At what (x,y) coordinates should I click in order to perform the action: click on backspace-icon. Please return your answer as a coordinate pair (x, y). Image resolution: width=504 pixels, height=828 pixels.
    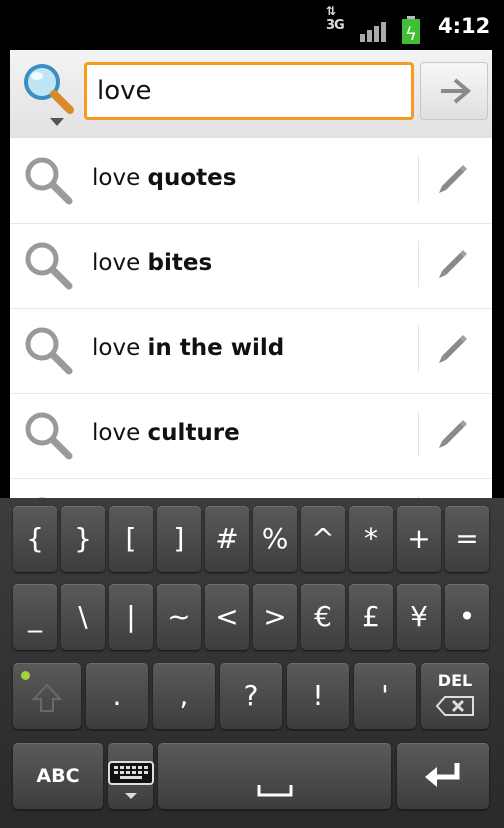
    Looking at the image, I should click on (454, 706).